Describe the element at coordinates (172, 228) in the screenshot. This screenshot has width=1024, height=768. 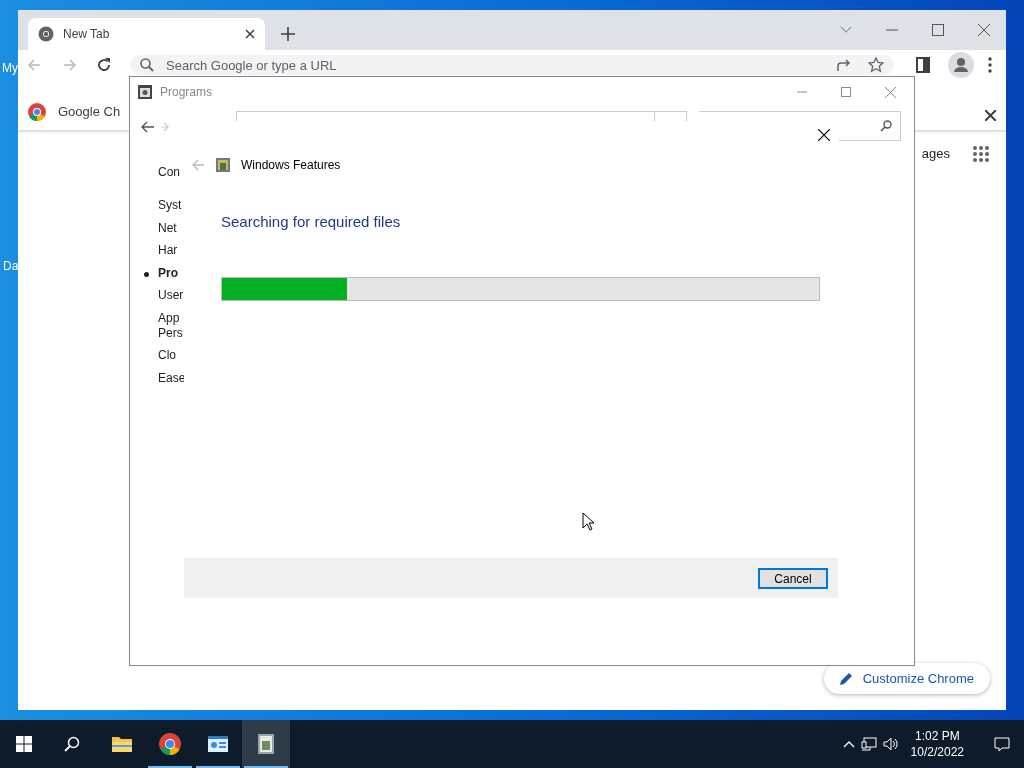
I see `sidebar-link: Net` at that location.